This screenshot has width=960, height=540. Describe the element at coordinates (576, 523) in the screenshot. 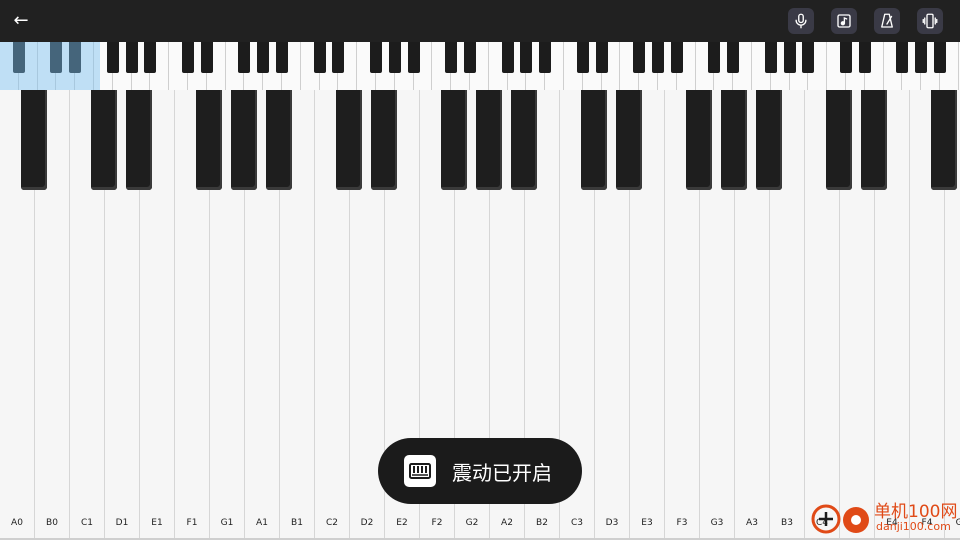

I see `key-label: C3` at that location.